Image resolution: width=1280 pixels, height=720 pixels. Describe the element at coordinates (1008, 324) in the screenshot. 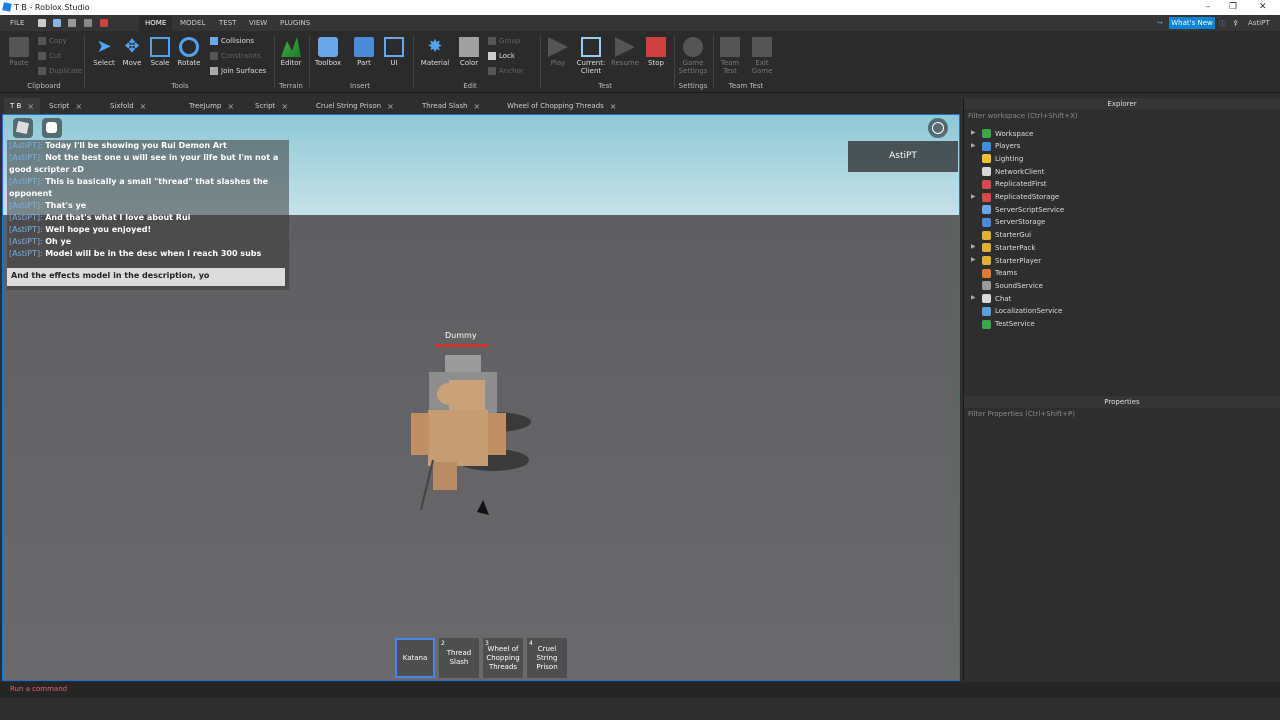

I see `explorer-item-testservice: TestService` at that location.